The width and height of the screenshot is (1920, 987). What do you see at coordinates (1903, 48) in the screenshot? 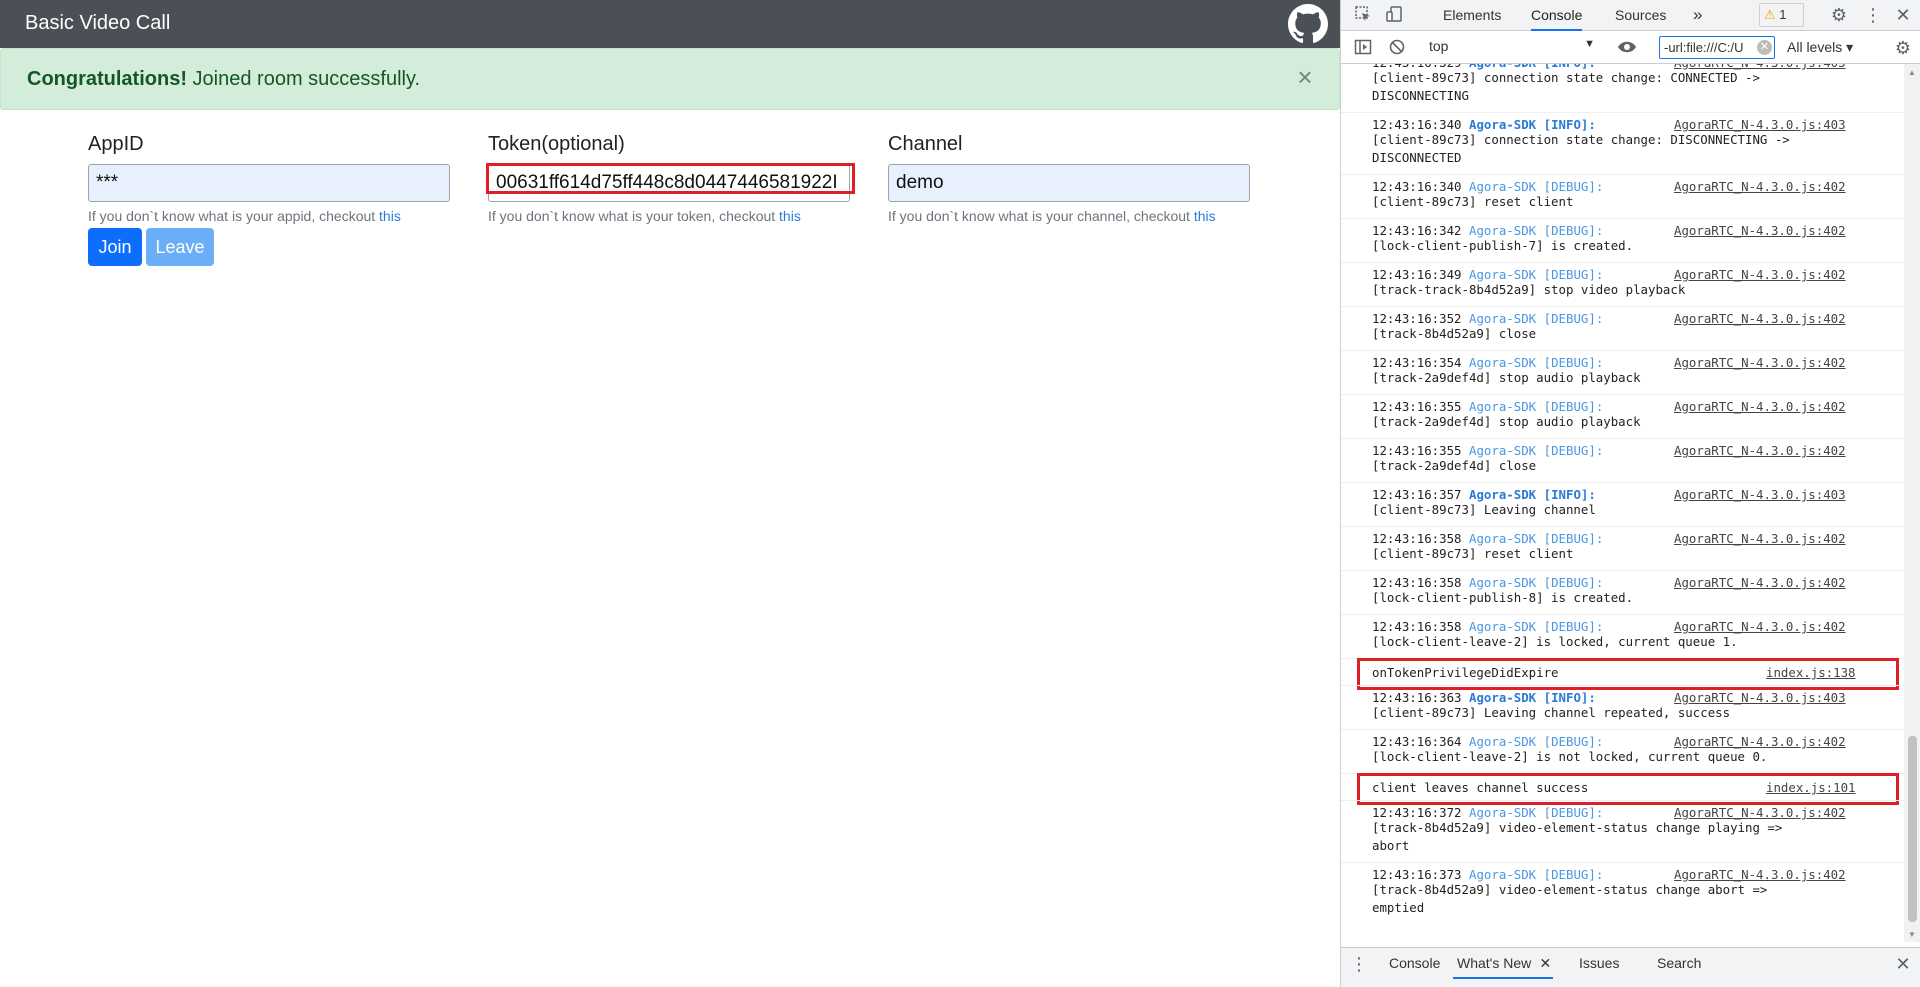
I see `console-settings-gear-icon: ⚙` at bounding box center [1903, 48].